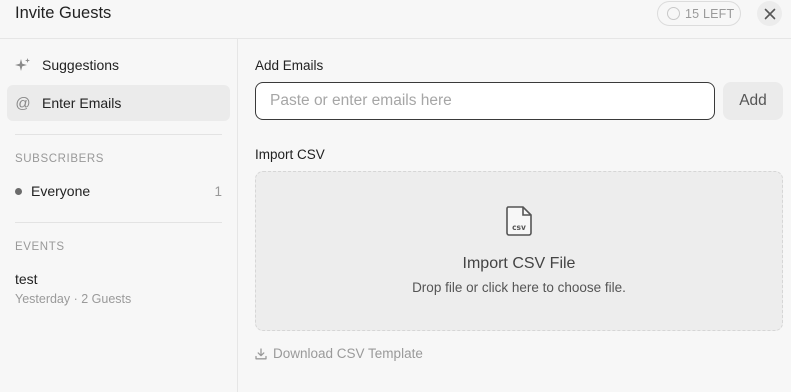 This screenshot has width=791, height=392. I want to click on sidebar-item-label: Suggestions, so click(81, 65).